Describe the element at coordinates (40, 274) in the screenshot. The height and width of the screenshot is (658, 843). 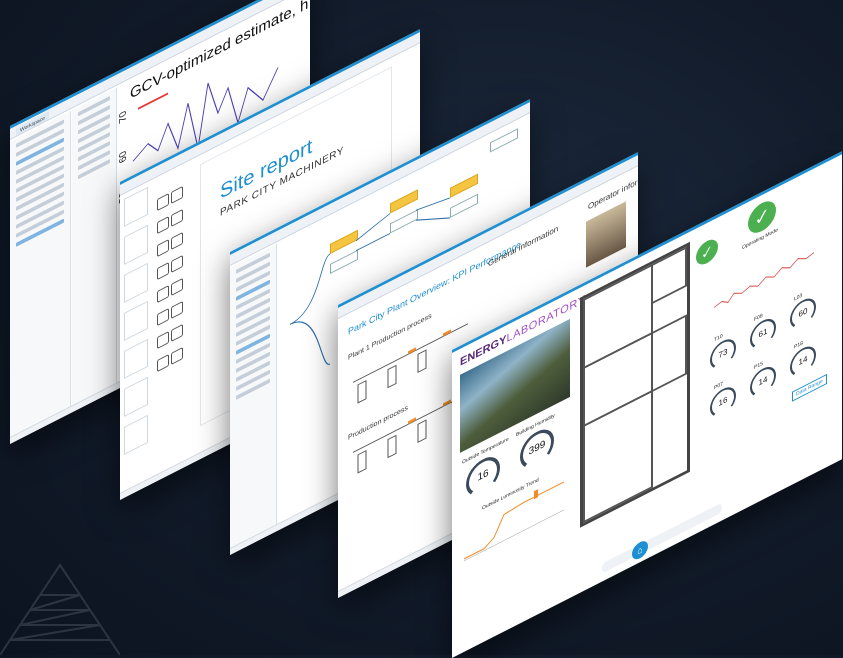
I see `sidebar-tree` at that location.